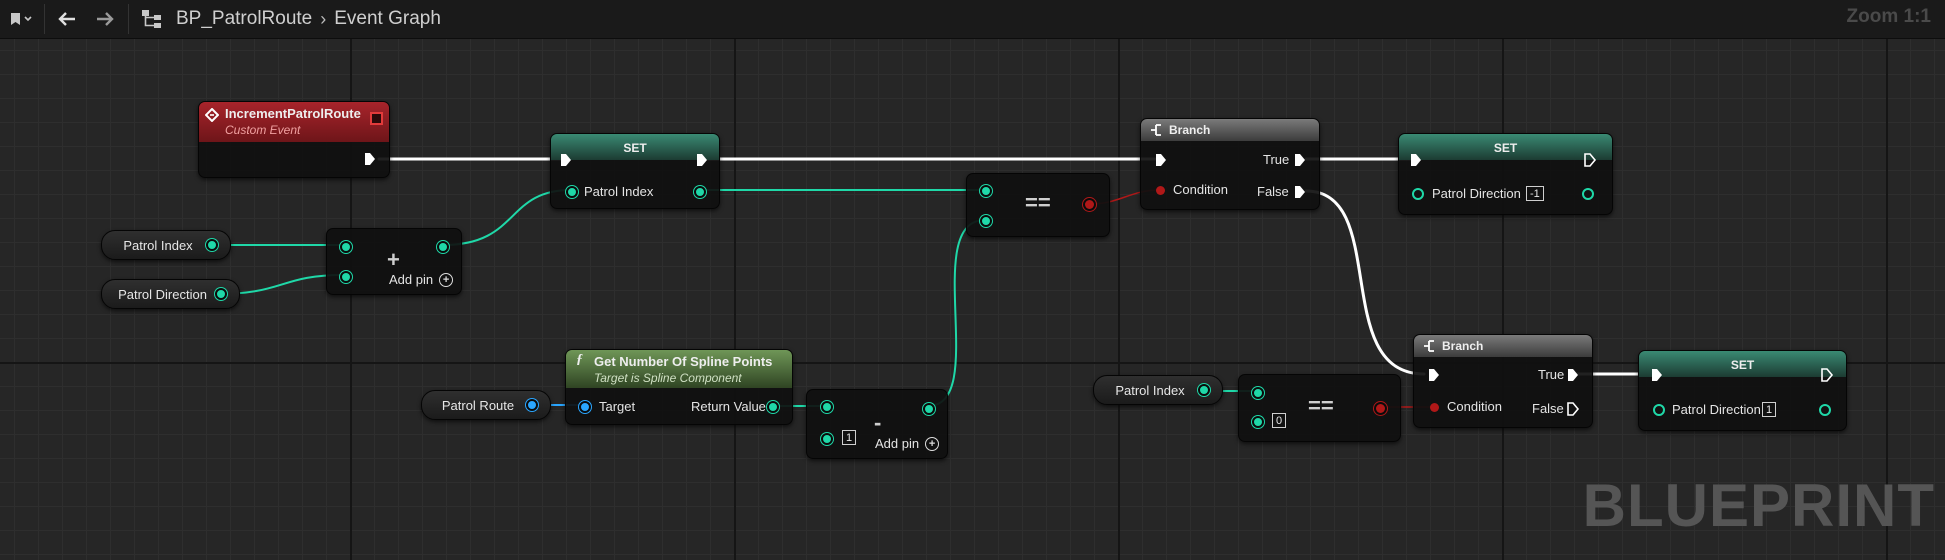 The width and height of the screenshot is (1945, 560). What do you see at coordinates (635, 171) in the screenshot?
I see `set-patrol-index-node: SET Patrol Index` at bounding box center [635, 171].